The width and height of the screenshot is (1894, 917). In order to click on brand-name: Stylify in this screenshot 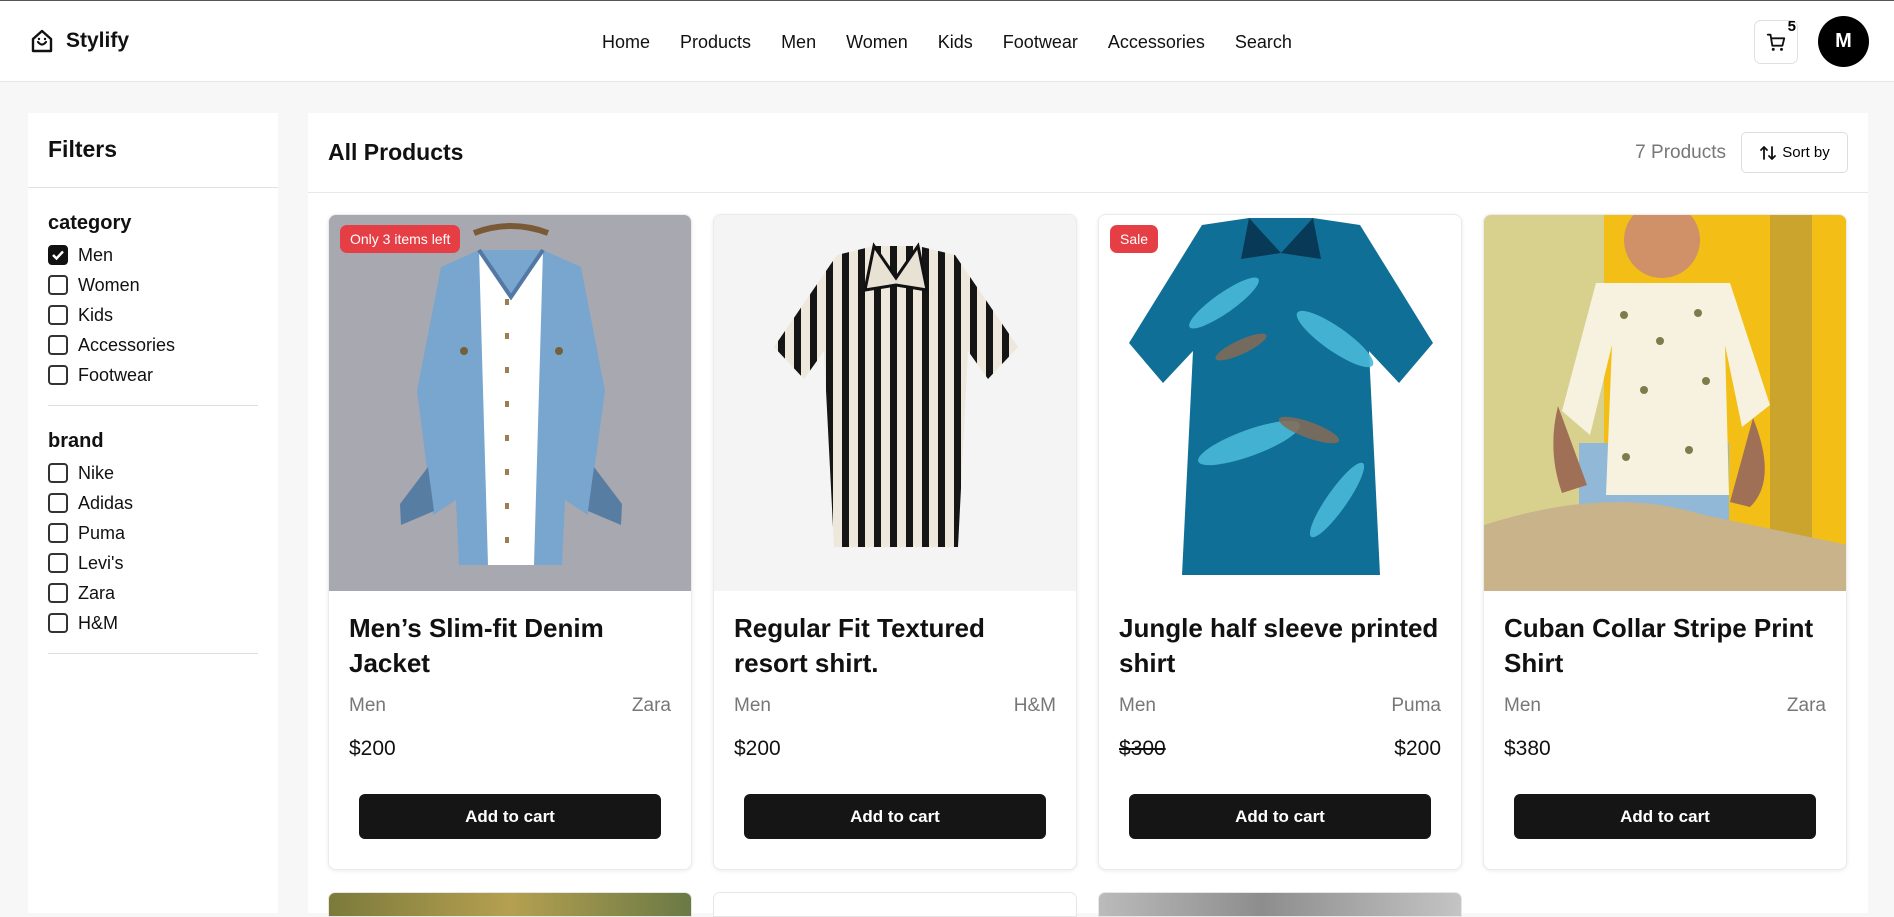, I will do `click(98, 40)`.